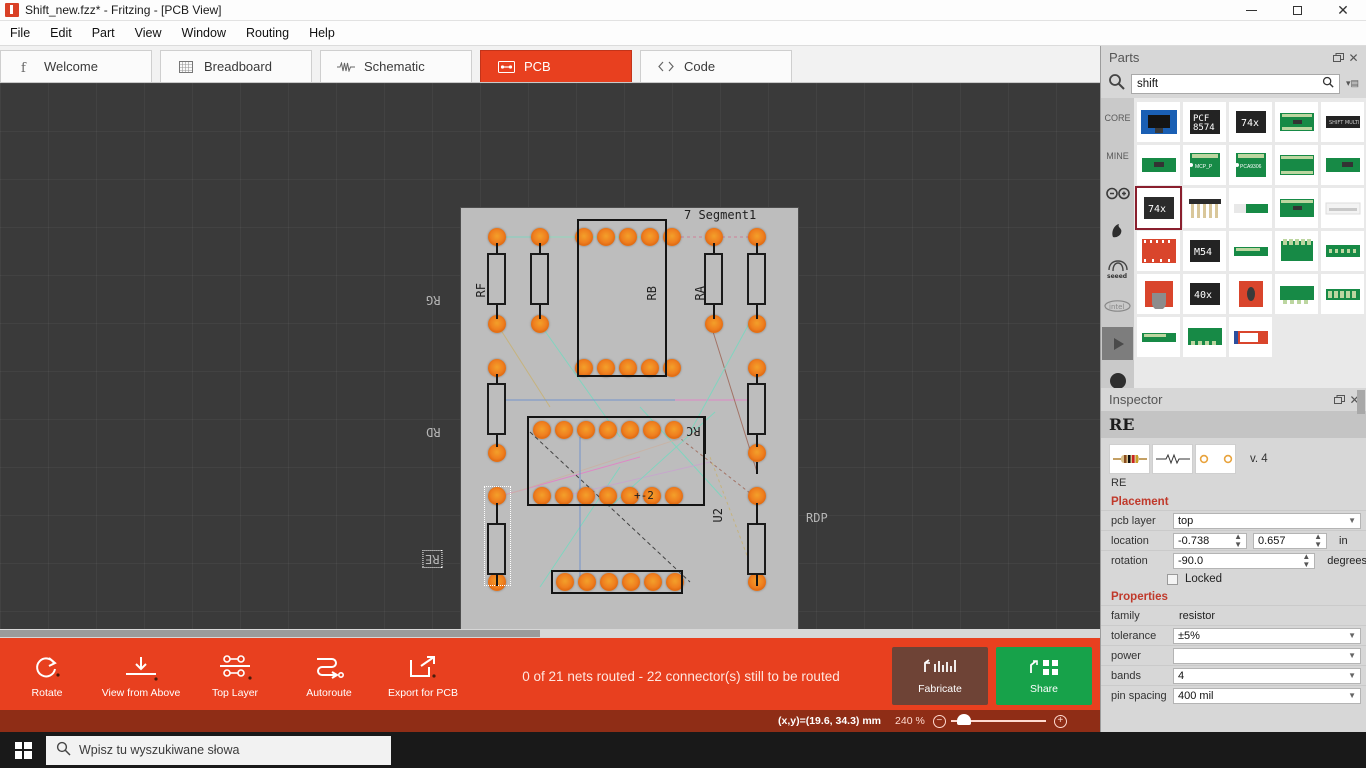 Image resolution: width=1366 pixels, height=768 pixels. What do you see at coordinates (1158, 208) in the screenshot?
I see `part-item-selected: 74x` at bounding box center [1158, 208].